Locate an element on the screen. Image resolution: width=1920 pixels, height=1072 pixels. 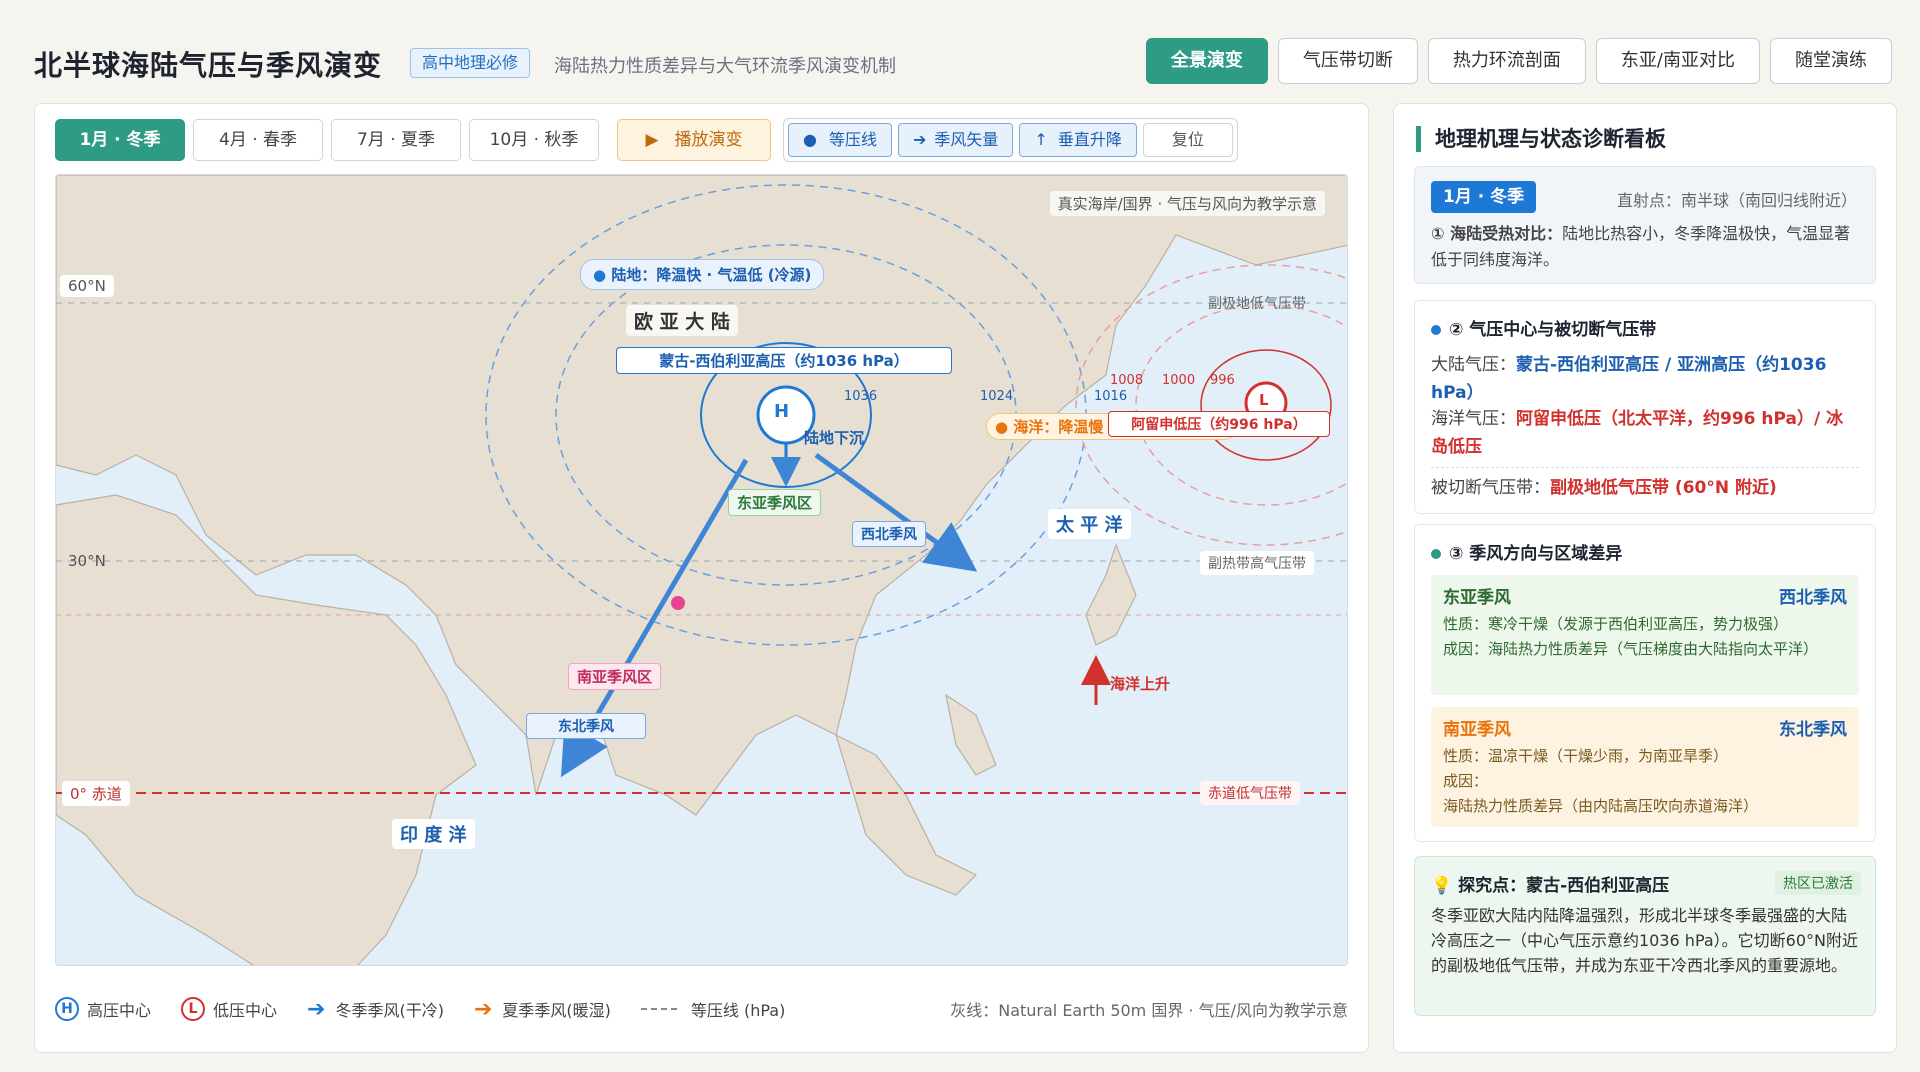
sa-cause: 成因： is located at coordinates (1466, 781).